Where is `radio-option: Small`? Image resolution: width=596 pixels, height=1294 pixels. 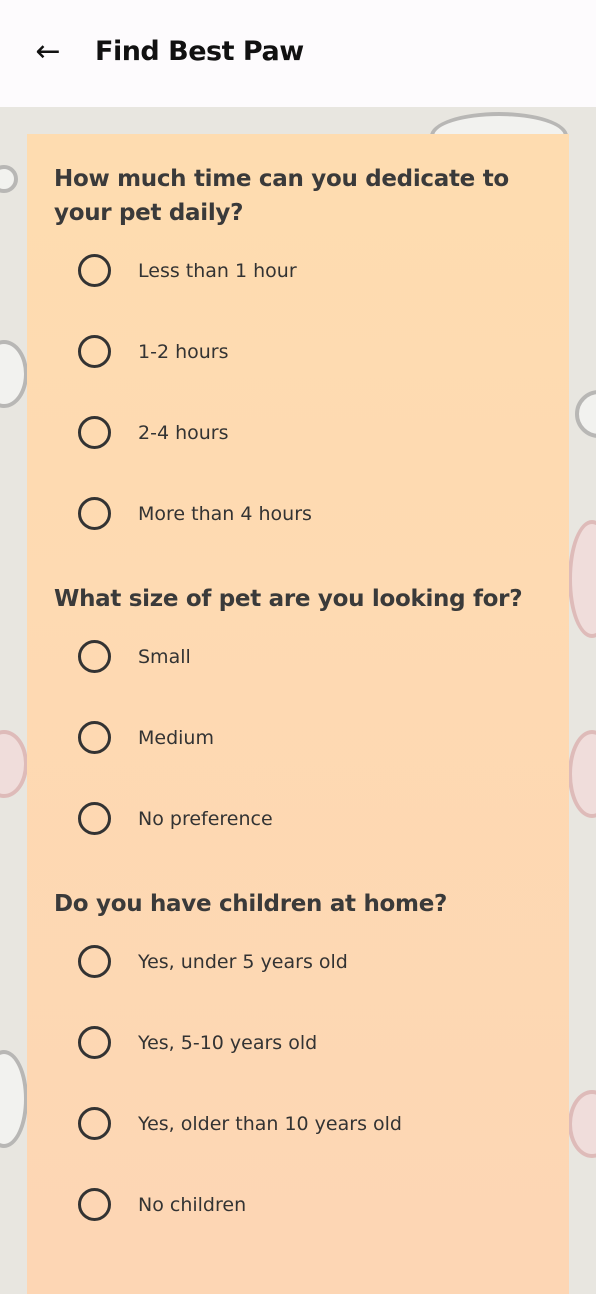
radio-option: Small is located at coordinates (298, 656).